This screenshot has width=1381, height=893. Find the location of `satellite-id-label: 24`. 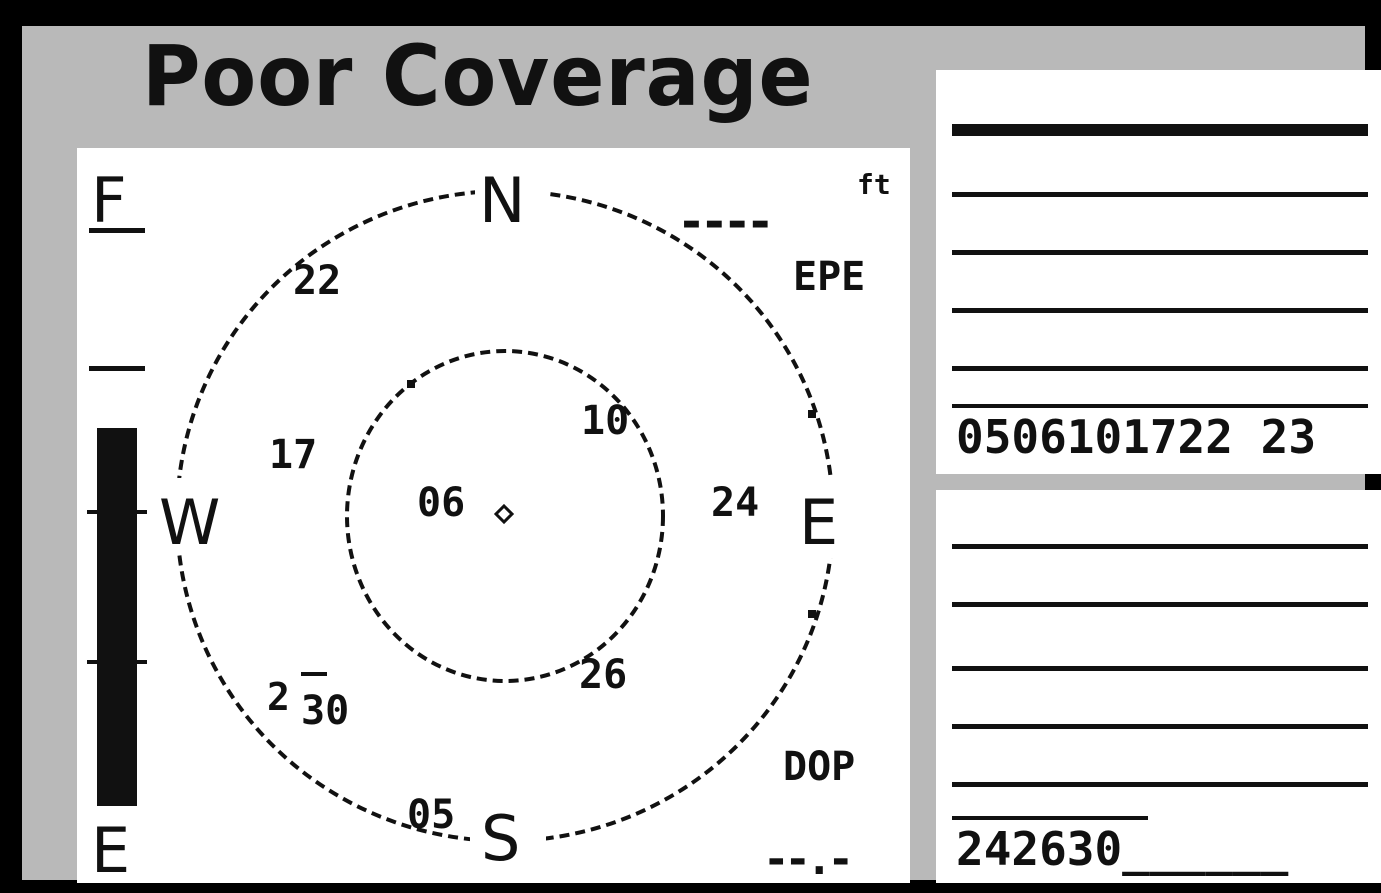

satellite-id-label: 24 is located at coordinates (735, 503).